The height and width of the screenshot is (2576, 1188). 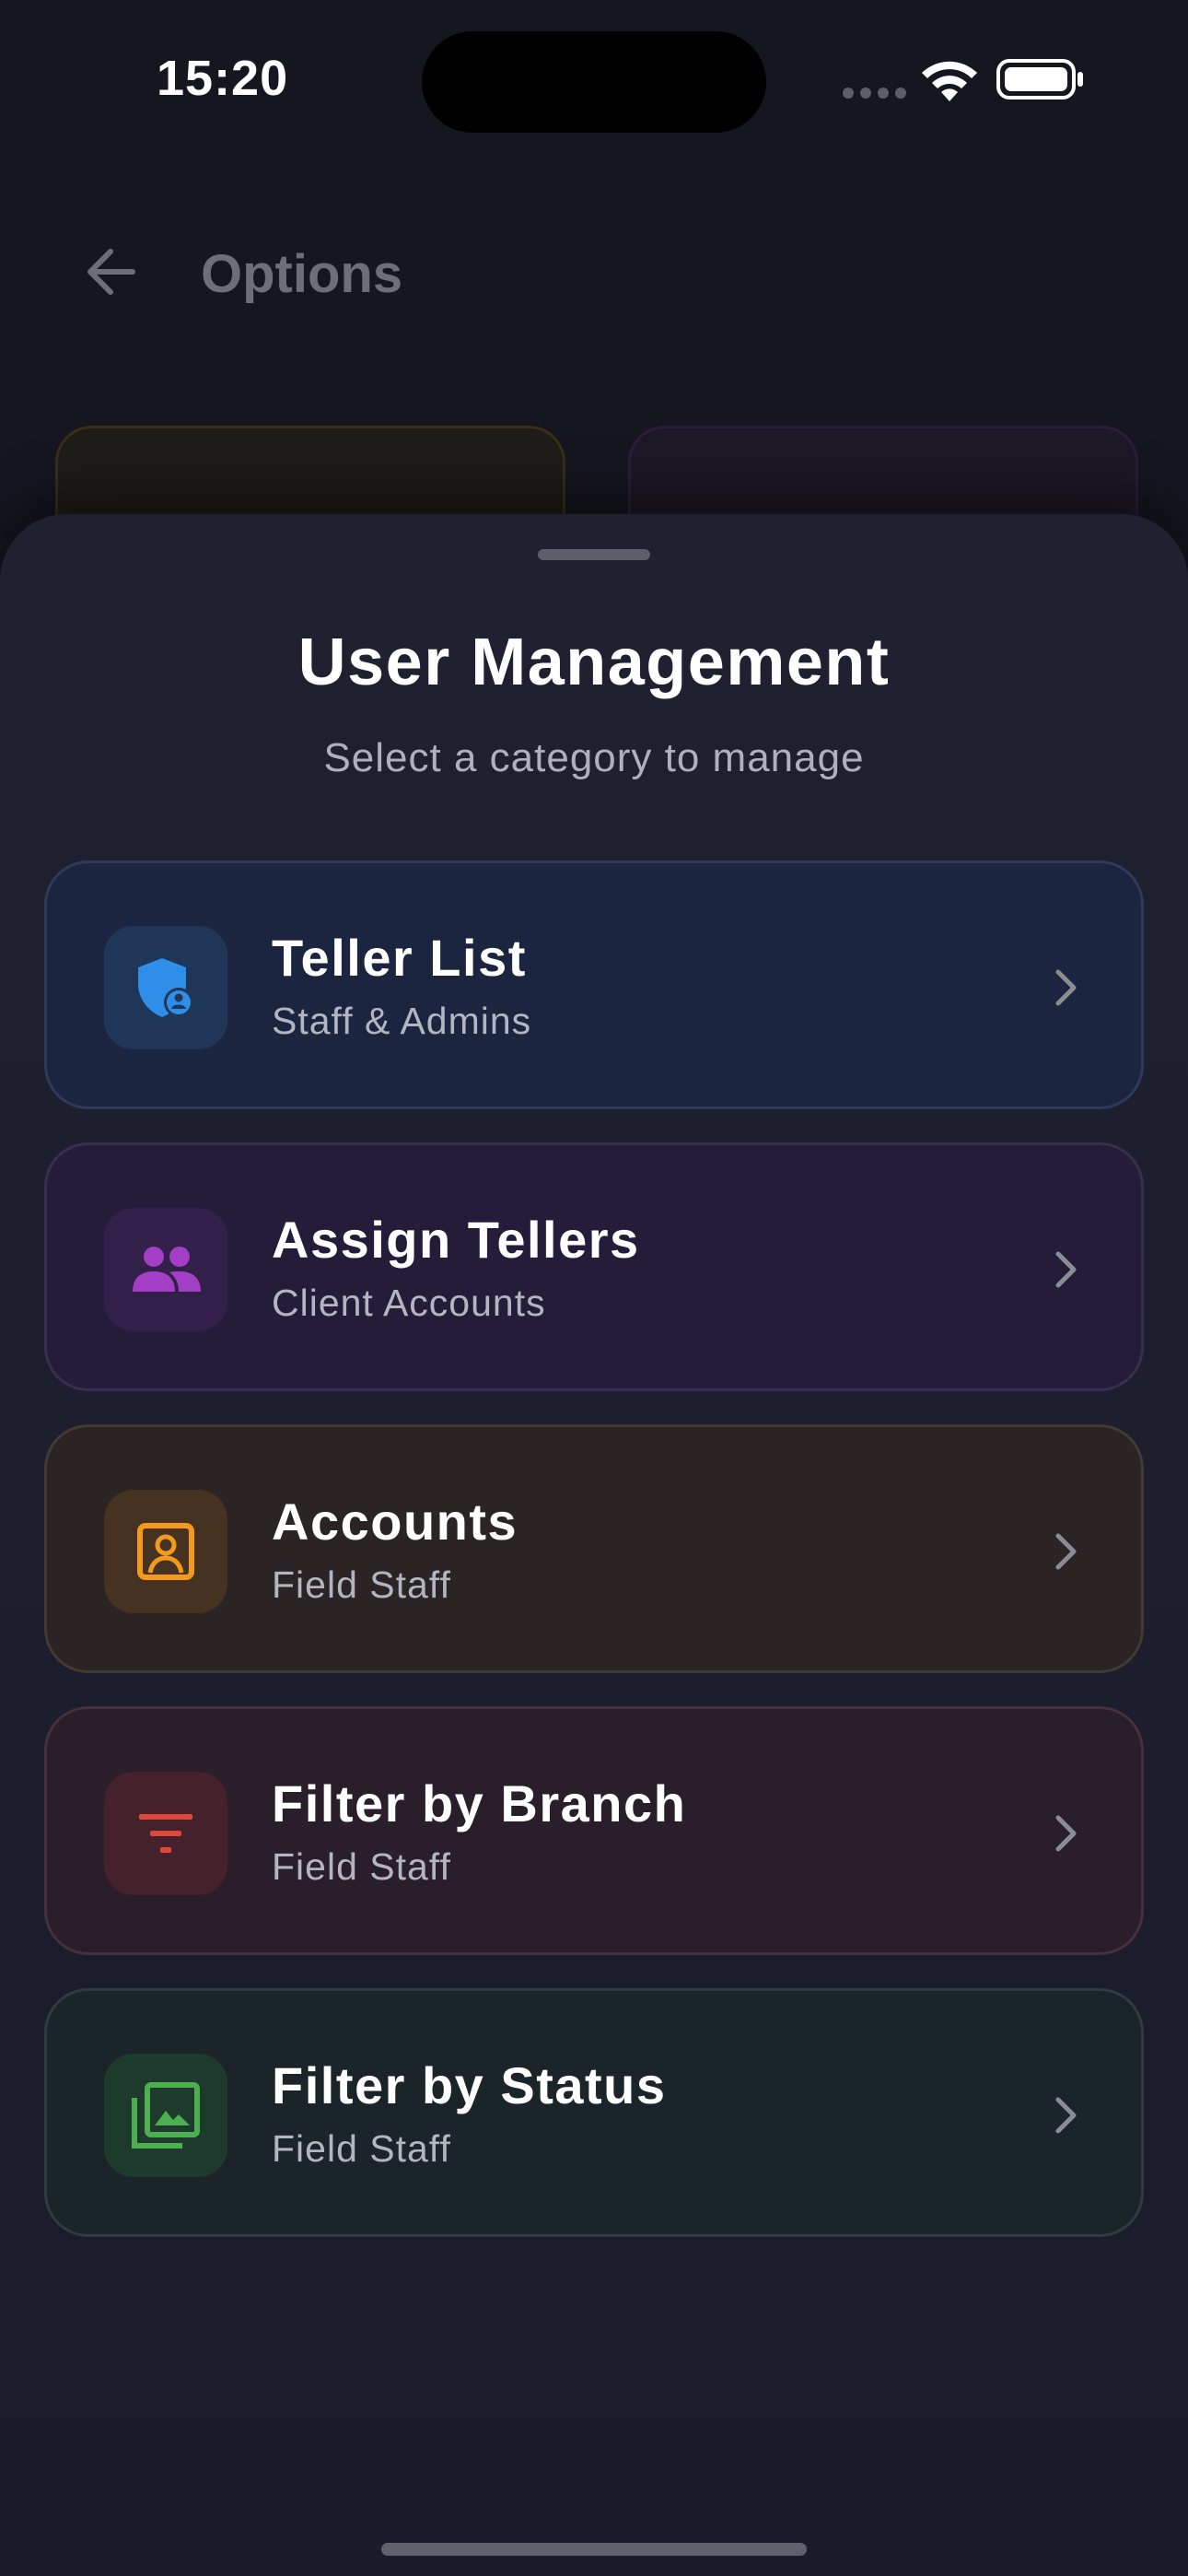 I want to click on option-filter-by-branch: Filter by Branch Field Staff, so click(x=594, y=1830).